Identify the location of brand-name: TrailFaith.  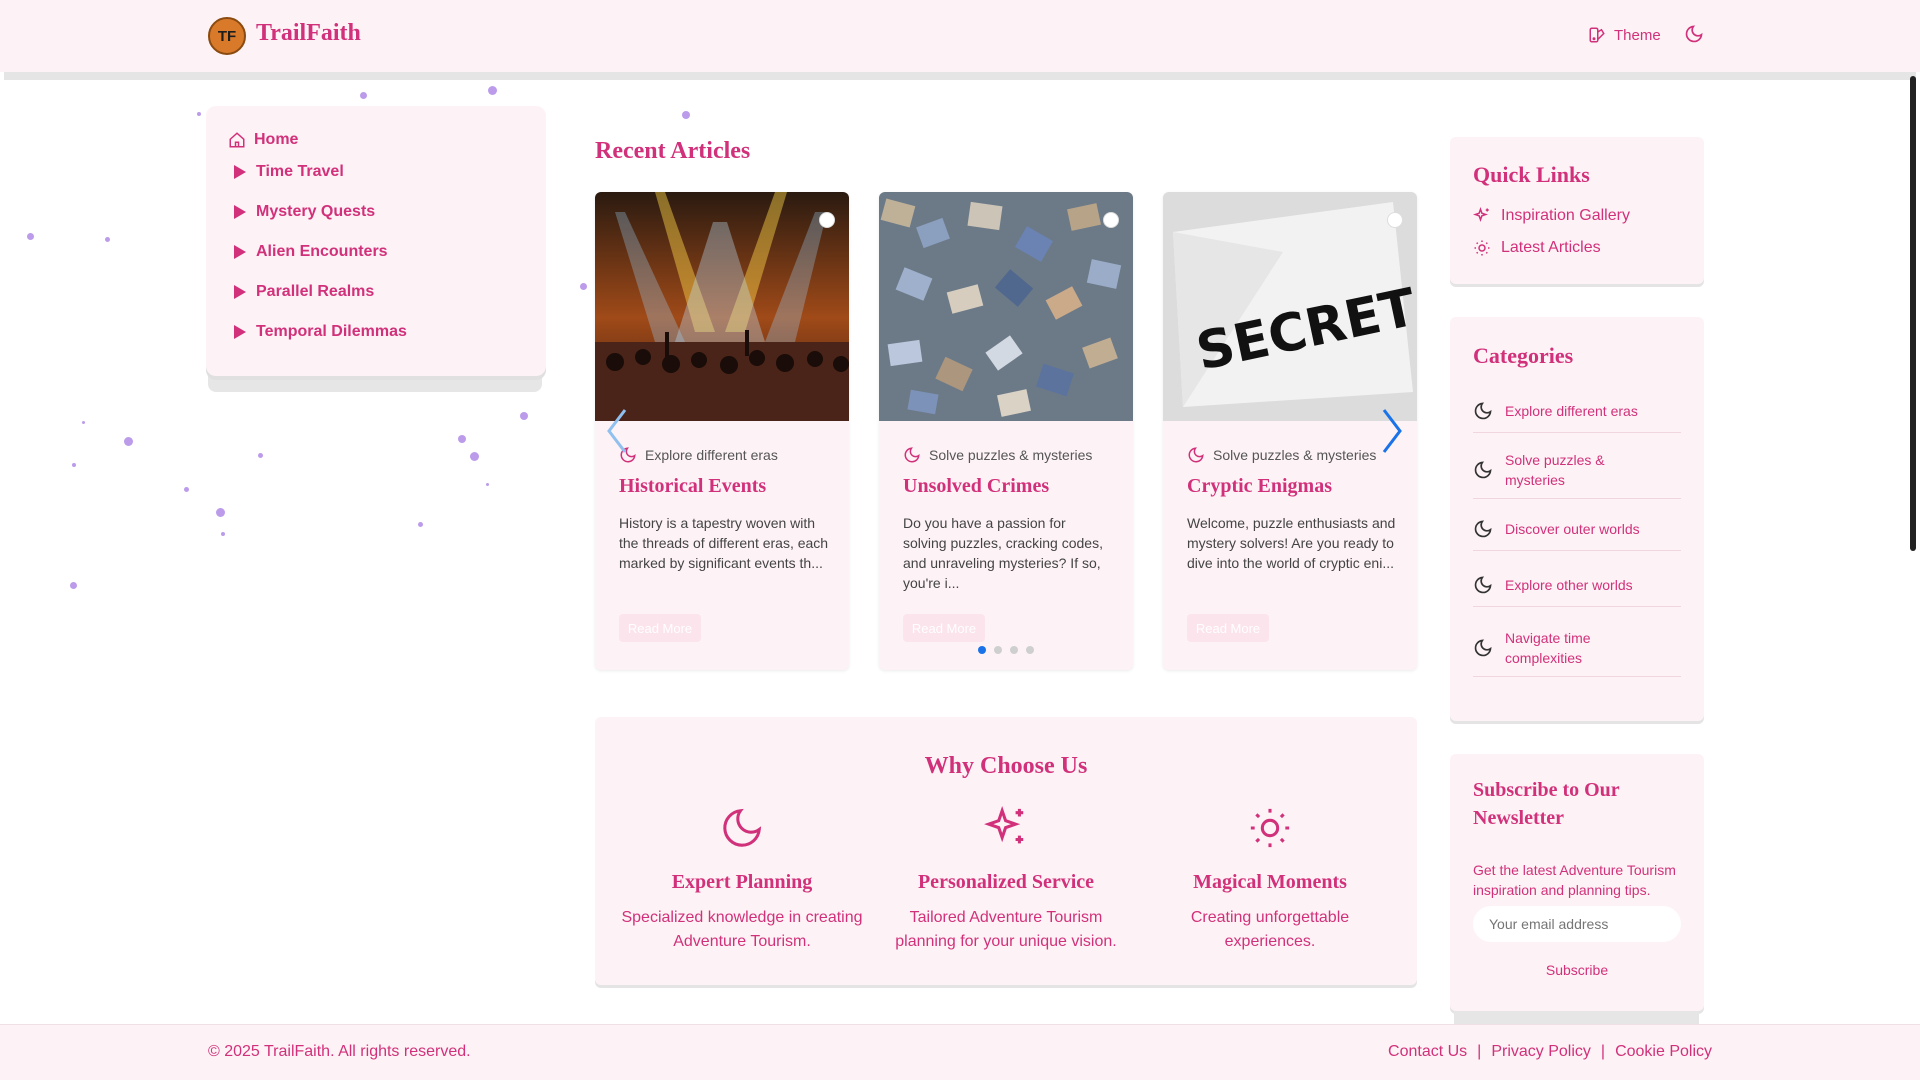
(308, 33).